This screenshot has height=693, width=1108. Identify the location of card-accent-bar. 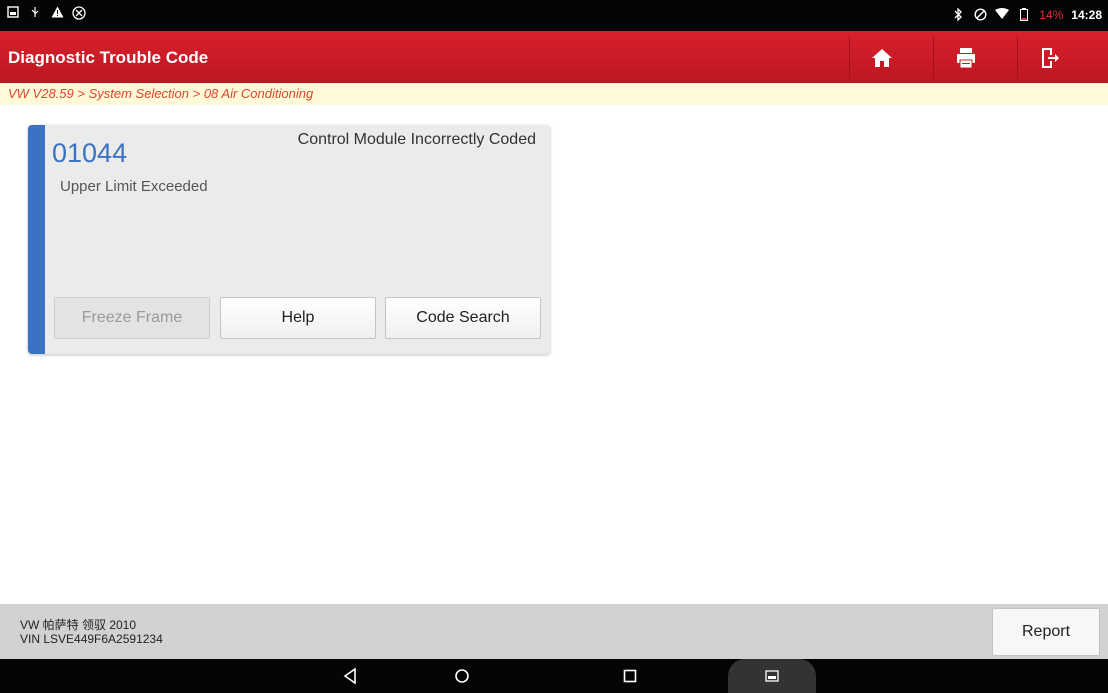
(36, 239).